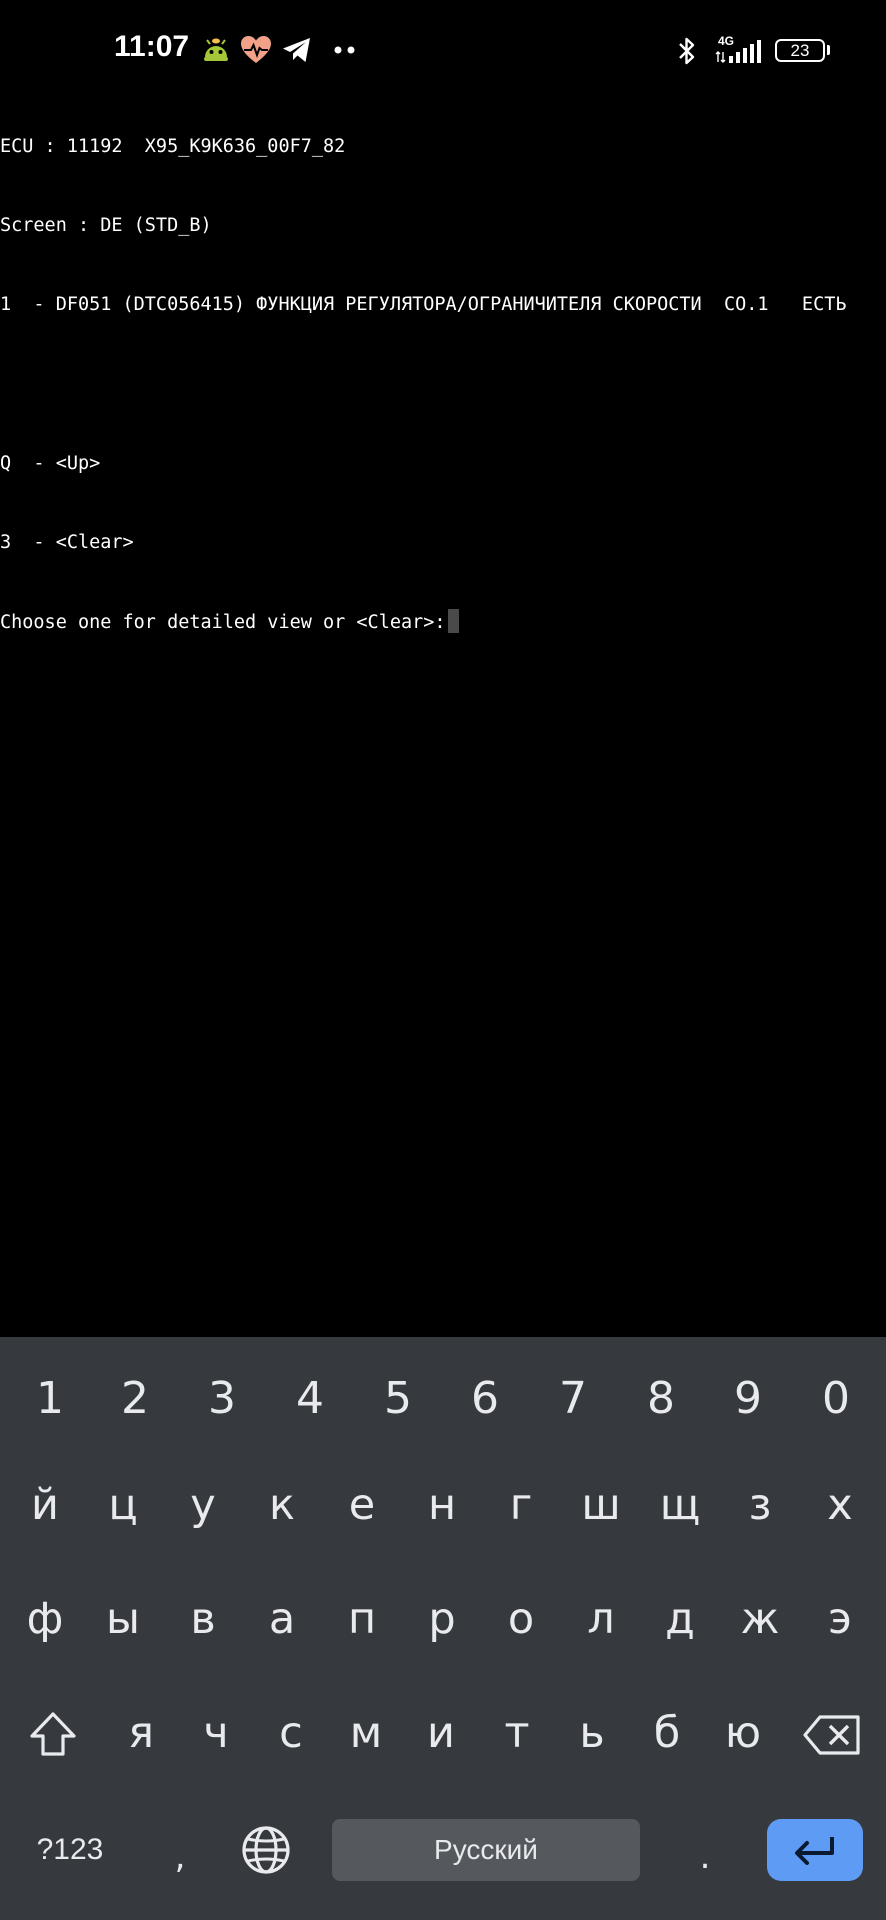  What do you see at coordinates (216, 49) in the screenshot?
I see `android-debug-icon` at bounding box center [216, 49].